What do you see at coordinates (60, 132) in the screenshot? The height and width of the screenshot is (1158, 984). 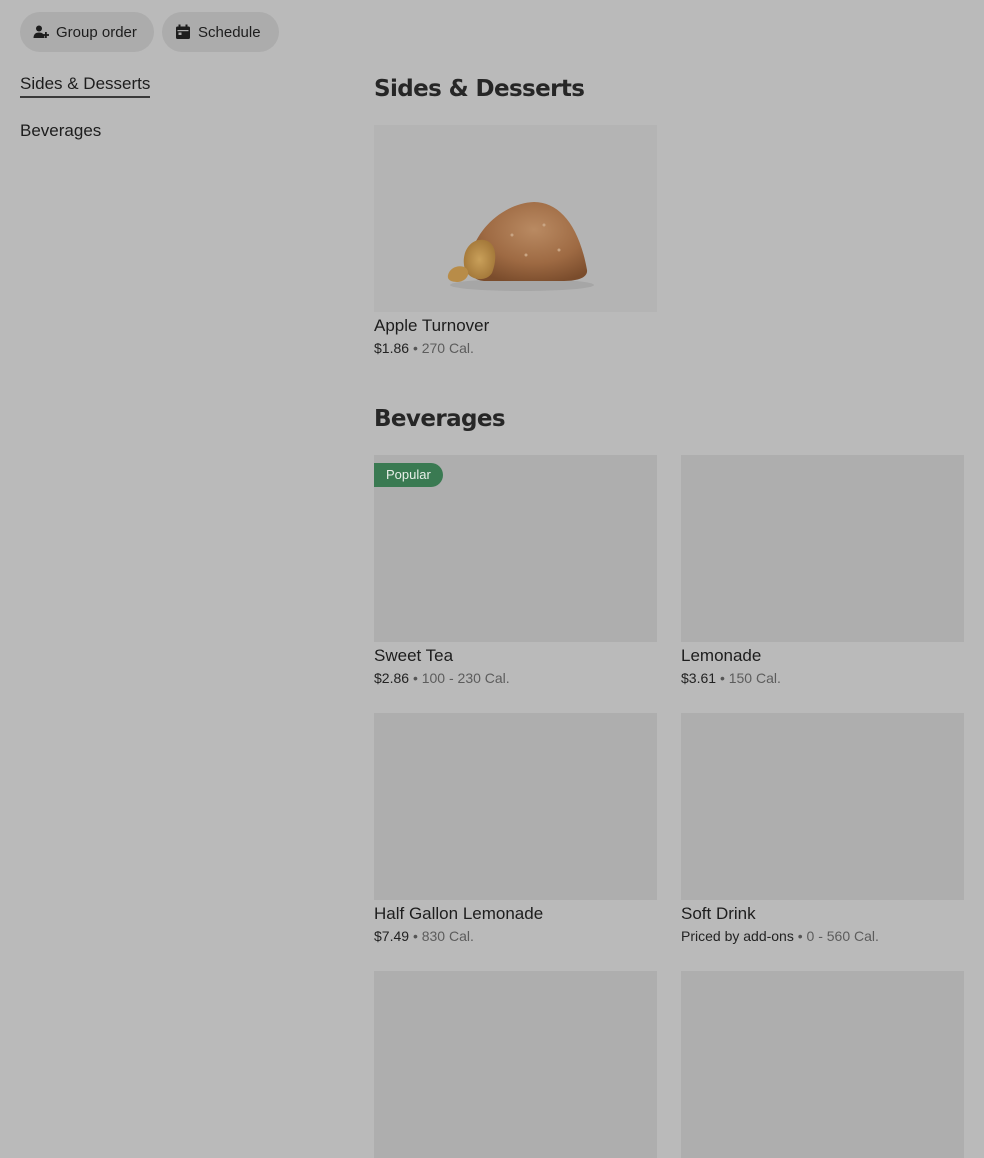 I see `nav-item-beverages: Beverages` at bounding box center [60, 132].